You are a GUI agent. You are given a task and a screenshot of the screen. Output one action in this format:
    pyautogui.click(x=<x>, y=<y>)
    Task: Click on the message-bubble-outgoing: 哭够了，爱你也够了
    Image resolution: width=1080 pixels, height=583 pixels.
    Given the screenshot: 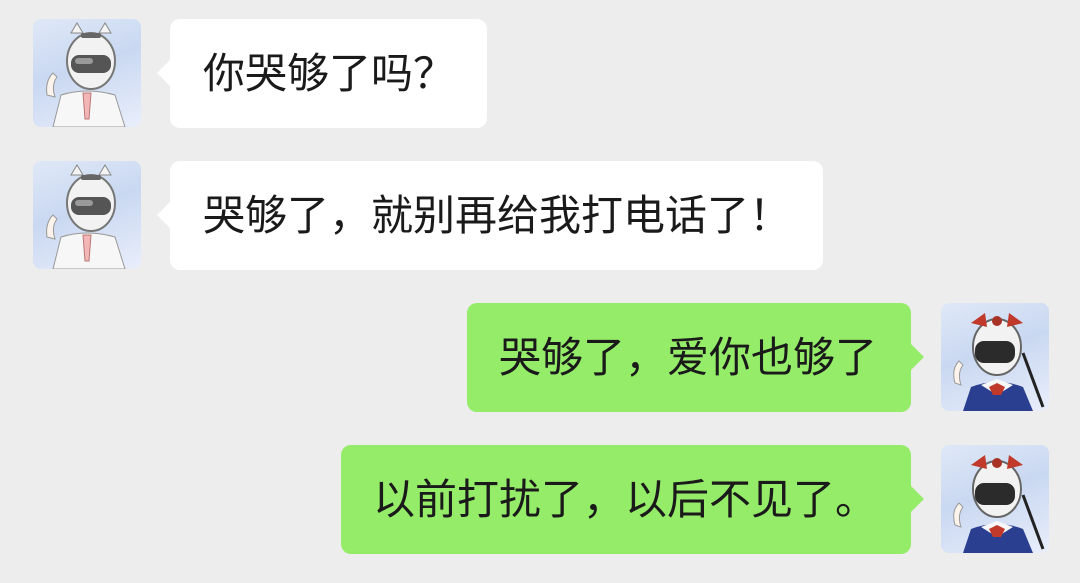 What is the action you would take?
    pyautogui.click(x=695, y=357)
    